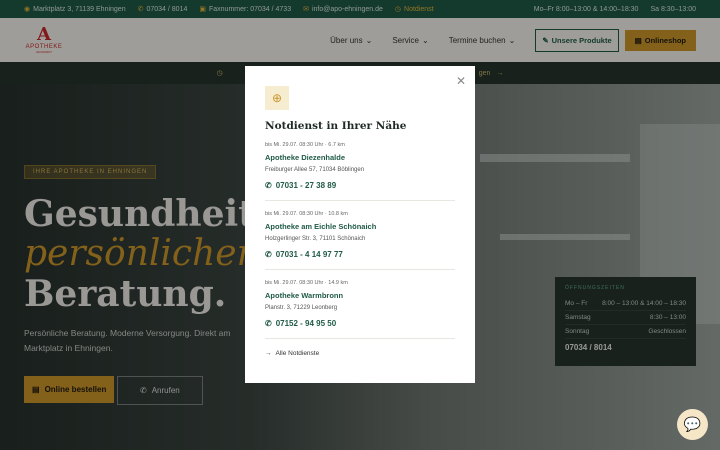  What do you see at coordinates (268, 353) in the screenshot?
I see `arrow-right-icon: →` at bounding box center [268, 353].